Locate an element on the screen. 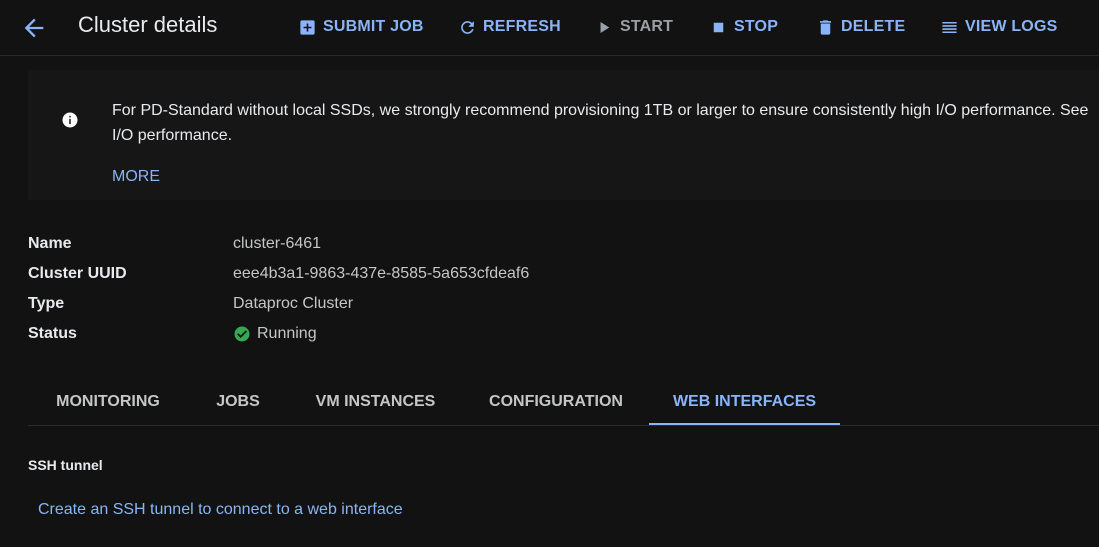  stop-icon is located at coordinates (718, 27).